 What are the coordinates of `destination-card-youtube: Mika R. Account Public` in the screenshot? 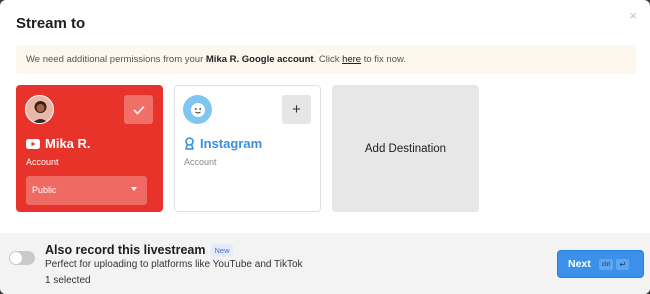 It's located at (89, 148).